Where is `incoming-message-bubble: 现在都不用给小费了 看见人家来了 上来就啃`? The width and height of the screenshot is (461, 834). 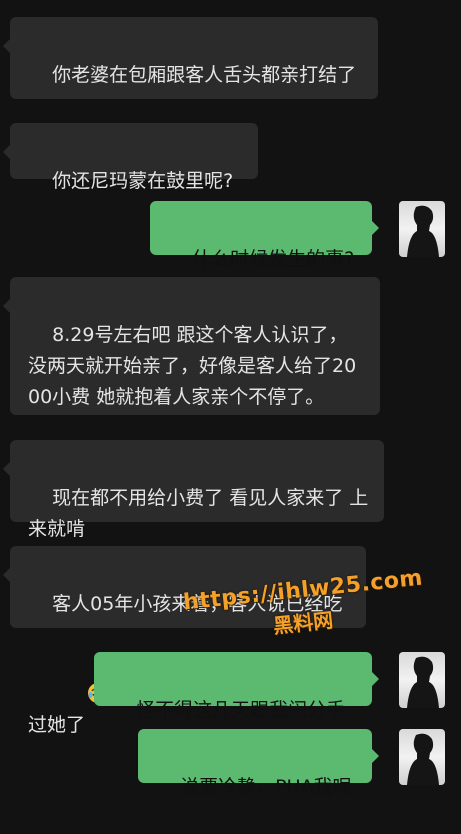 incoming-message-bubble: 现在都不用给小费了 看见人家来了 上来就啃 is located at coordinates (193, 490).